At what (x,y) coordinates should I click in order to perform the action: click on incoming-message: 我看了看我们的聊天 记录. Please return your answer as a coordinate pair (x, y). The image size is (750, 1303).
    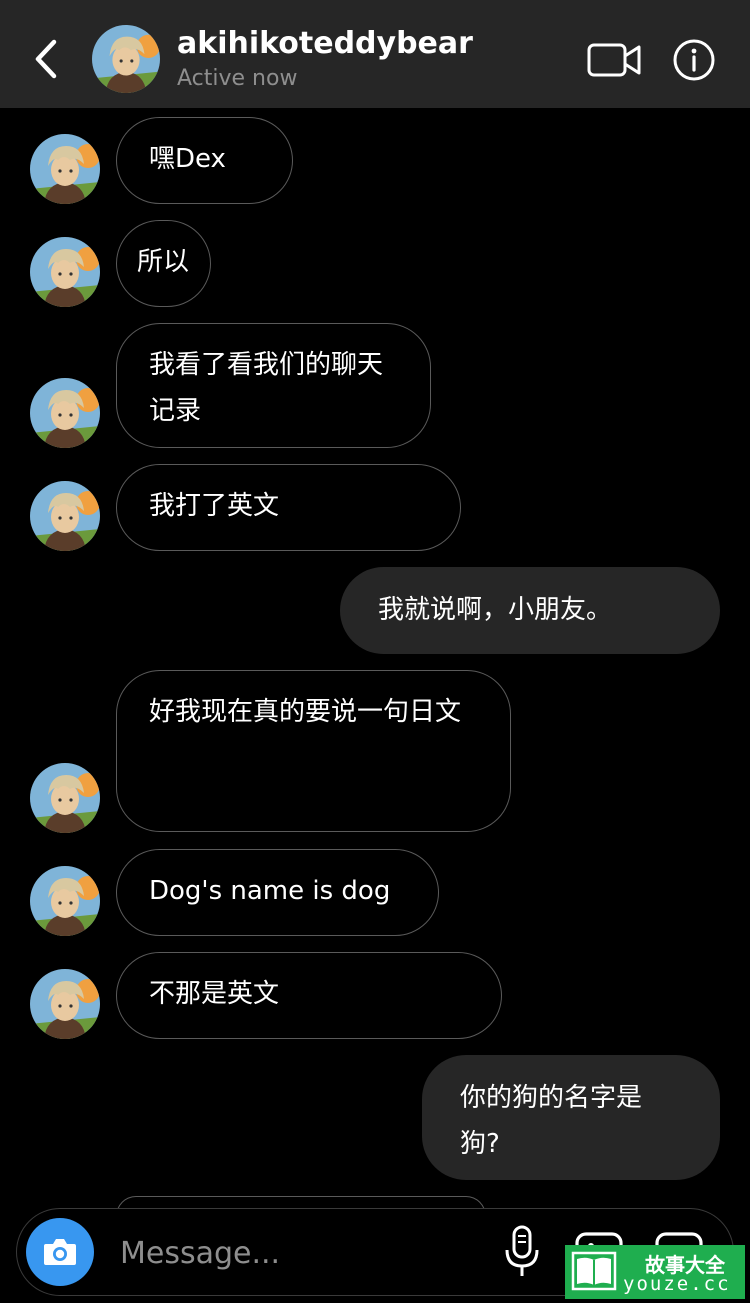
    Looking at the image, I should click on (273, 385).